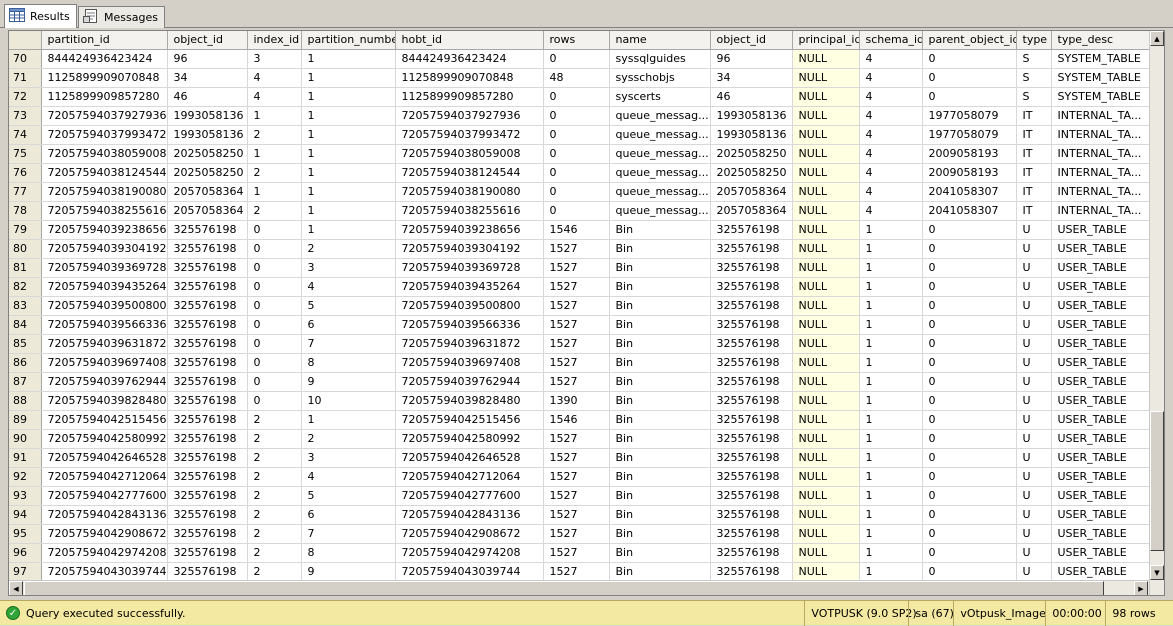 This screenshot has height=626, width=1173. I want to click on cell-hobt-id: 1125899909857280, so click(469, 97).